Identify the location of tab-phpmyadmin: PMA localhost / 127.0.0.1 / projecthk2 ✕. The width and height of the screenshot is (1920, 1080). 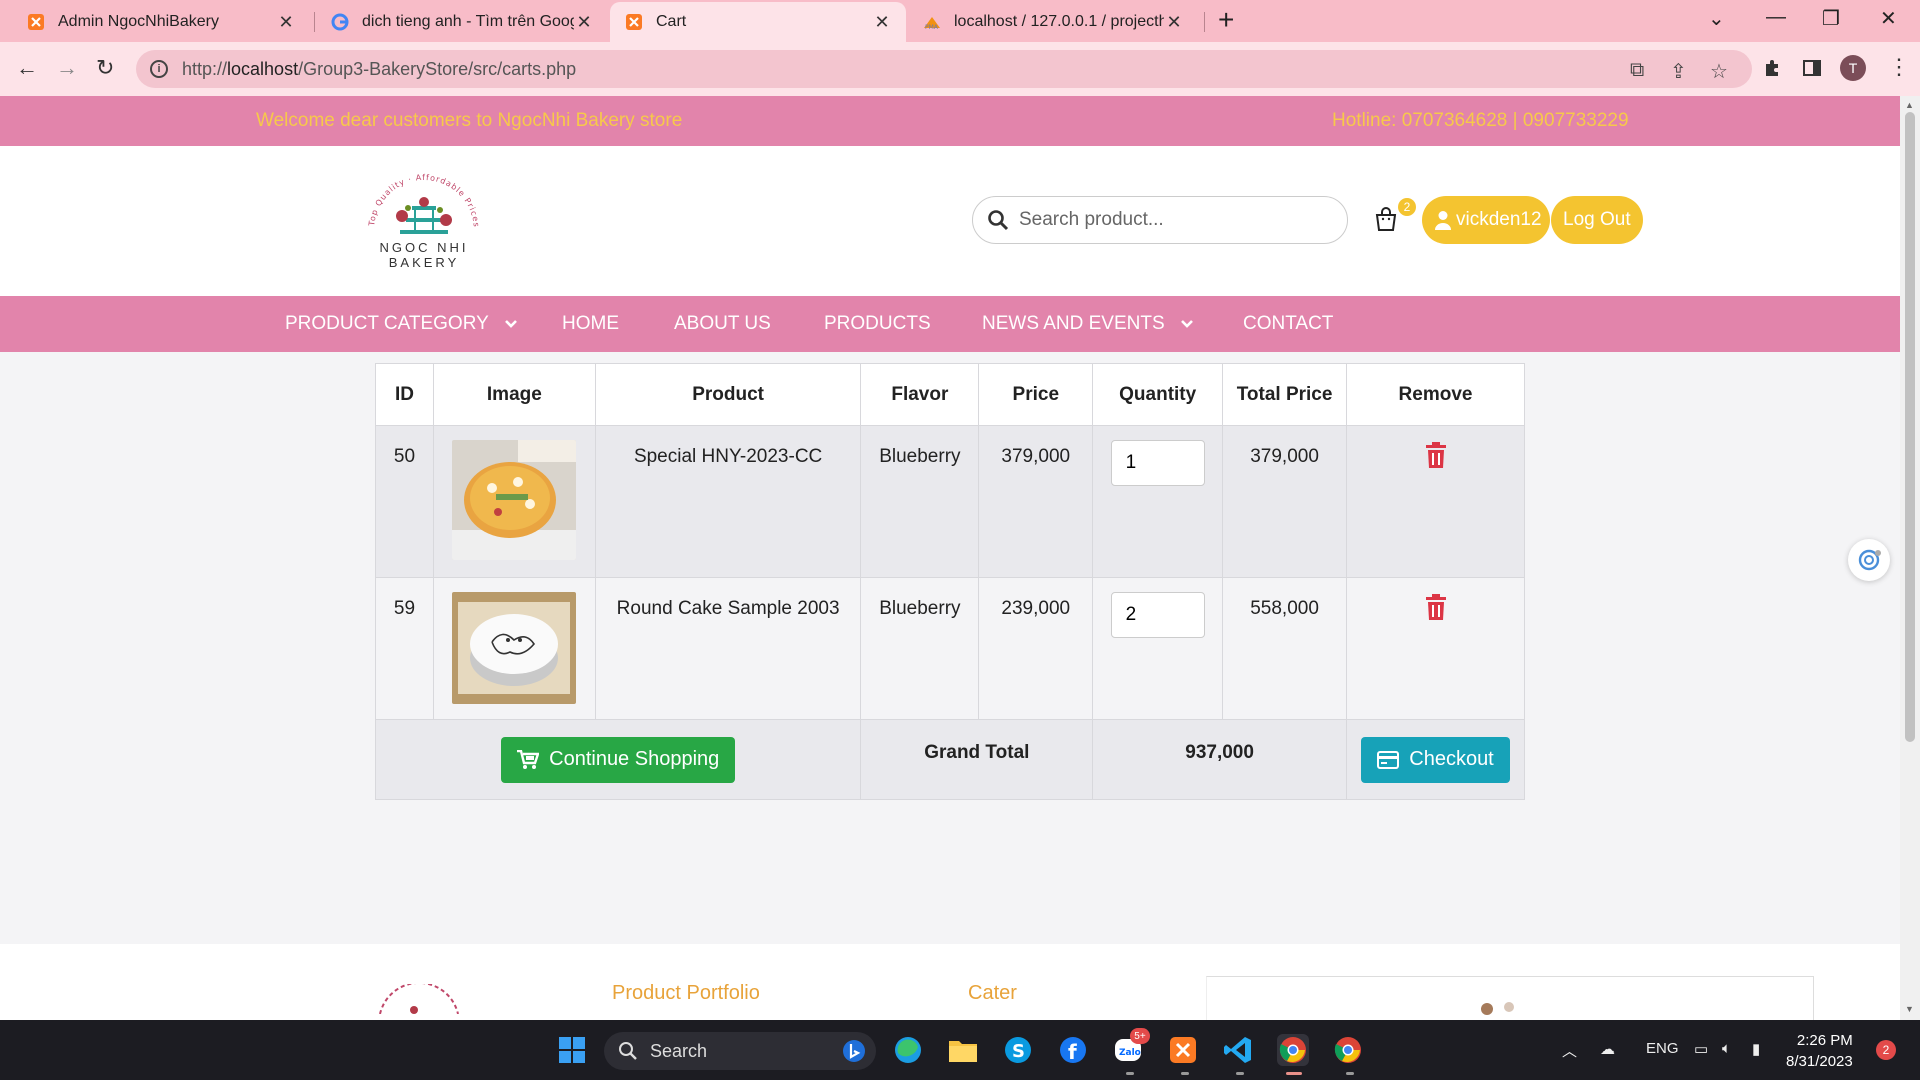
(1053, 22).